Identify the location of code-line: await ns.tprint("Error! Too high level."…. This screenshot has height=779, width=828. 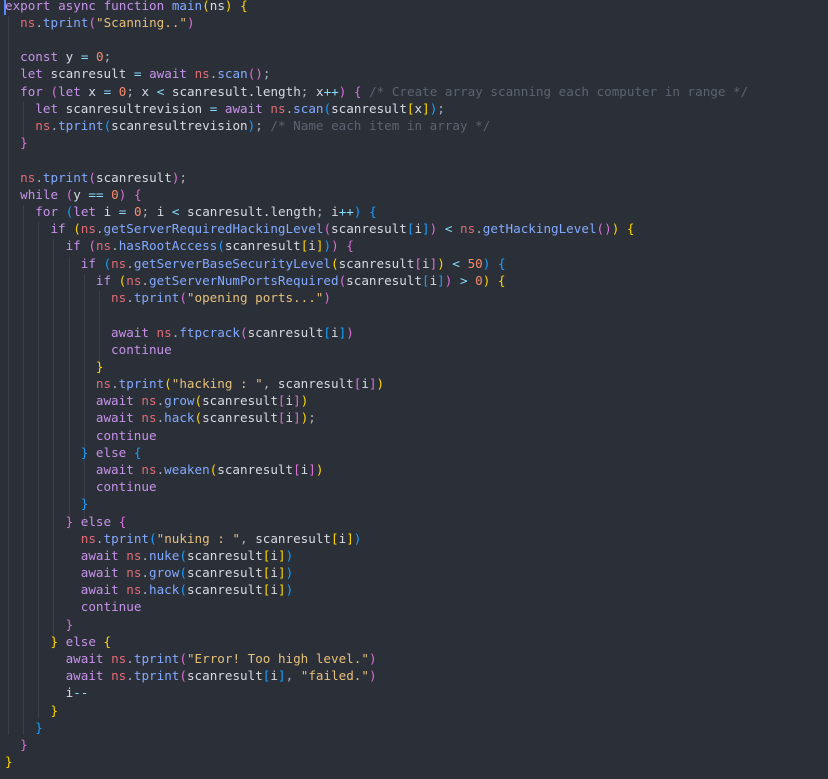
(221, 658).